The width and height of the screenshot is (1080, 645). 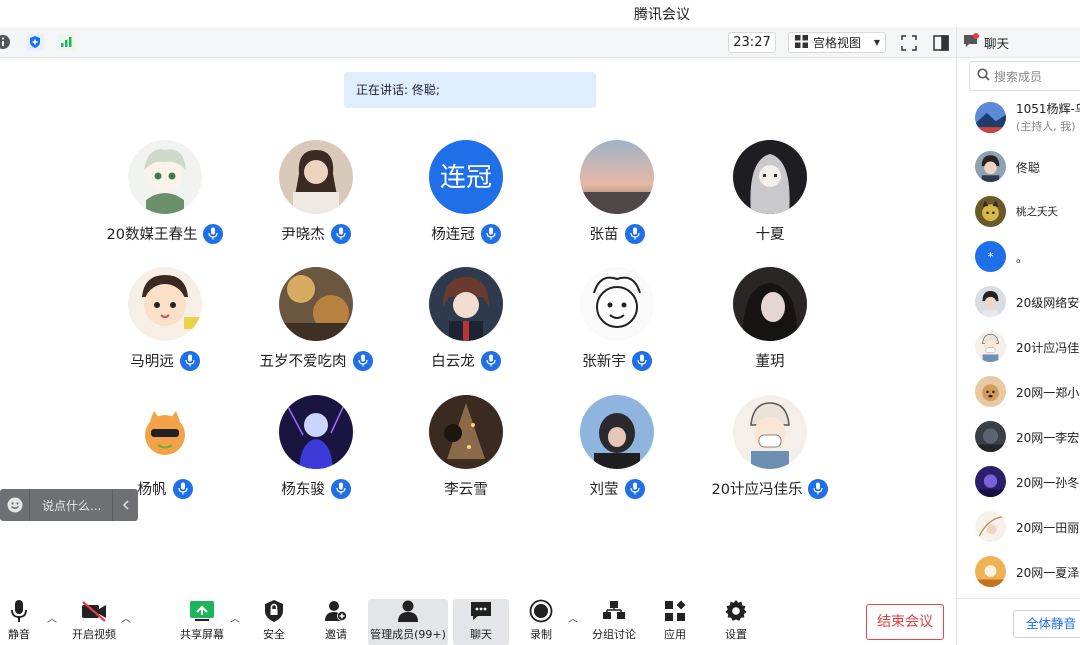 What do you see at coordinates (1018, 76) in the screenshot?
I see `search-placeholder: 搜索成员` at bounding box center [1018, 76].